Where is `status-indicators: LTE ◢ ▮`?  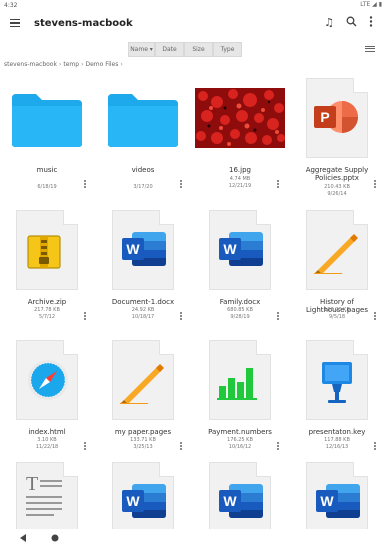 status-indicators: LTE ◢ ▮ is located at coordinates (371, 4).